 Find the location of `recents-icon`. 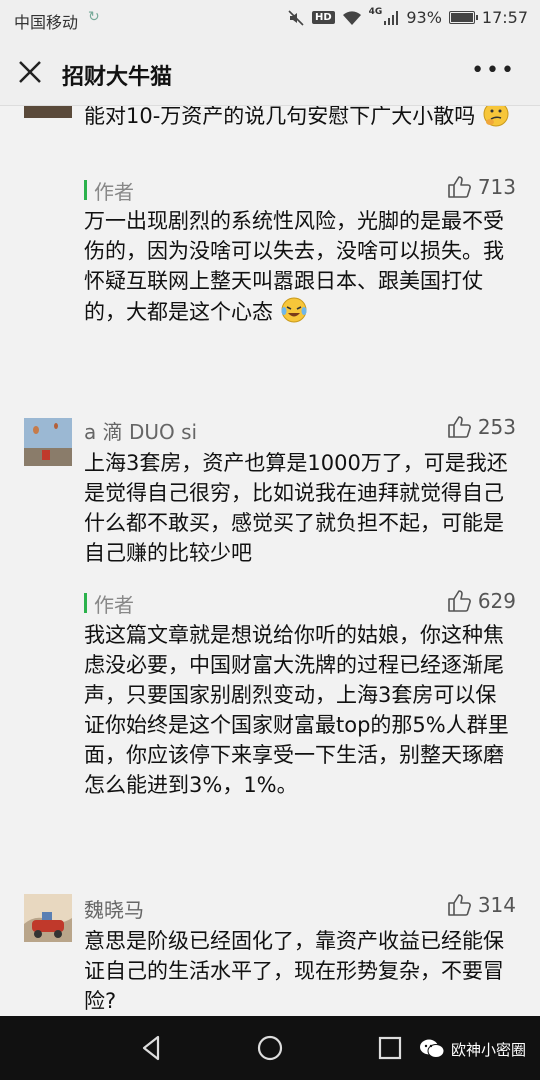

recents-icon is located at coordinates (390, 1048).